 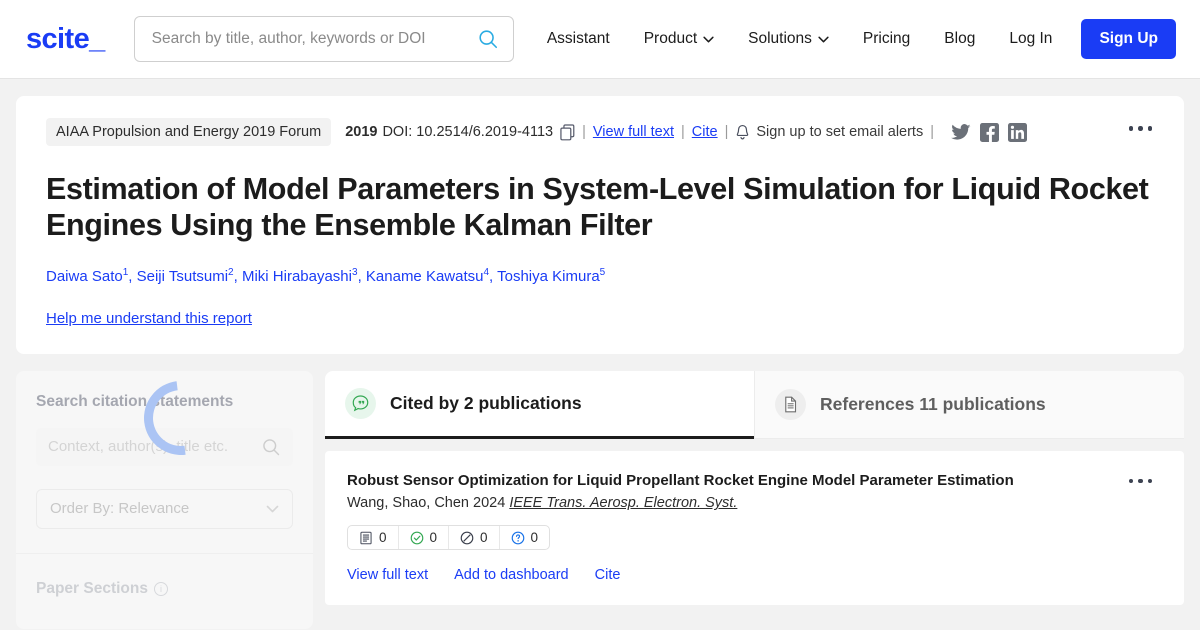 I want to click on nav-label: Log In, so click(x=1031, y=38).